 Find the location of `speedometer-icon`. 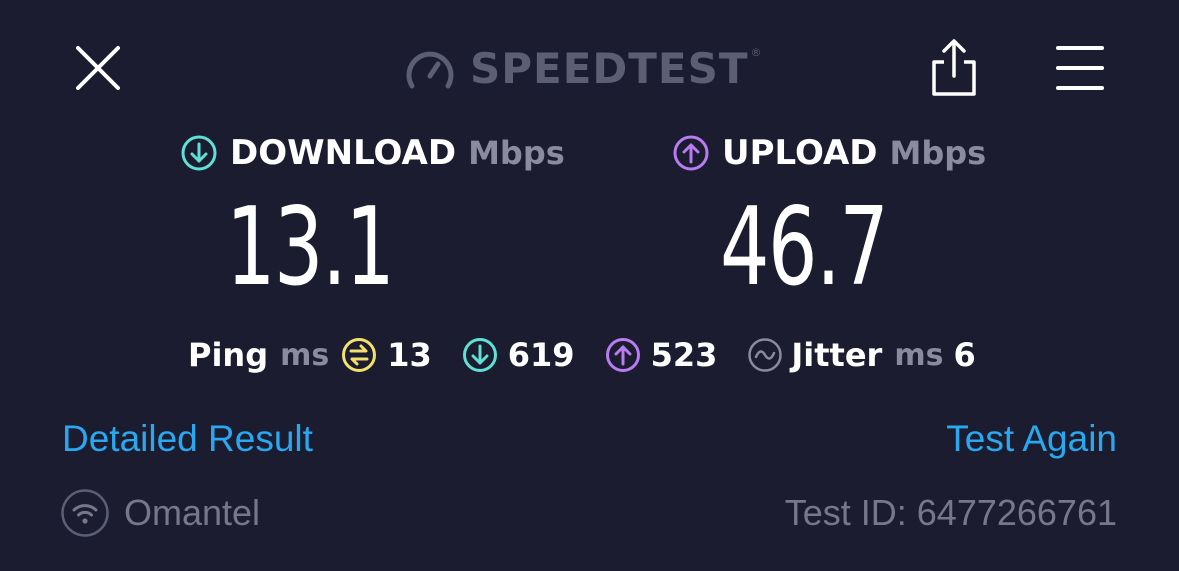

speedometer-icon is located at coordinates (430, 70).